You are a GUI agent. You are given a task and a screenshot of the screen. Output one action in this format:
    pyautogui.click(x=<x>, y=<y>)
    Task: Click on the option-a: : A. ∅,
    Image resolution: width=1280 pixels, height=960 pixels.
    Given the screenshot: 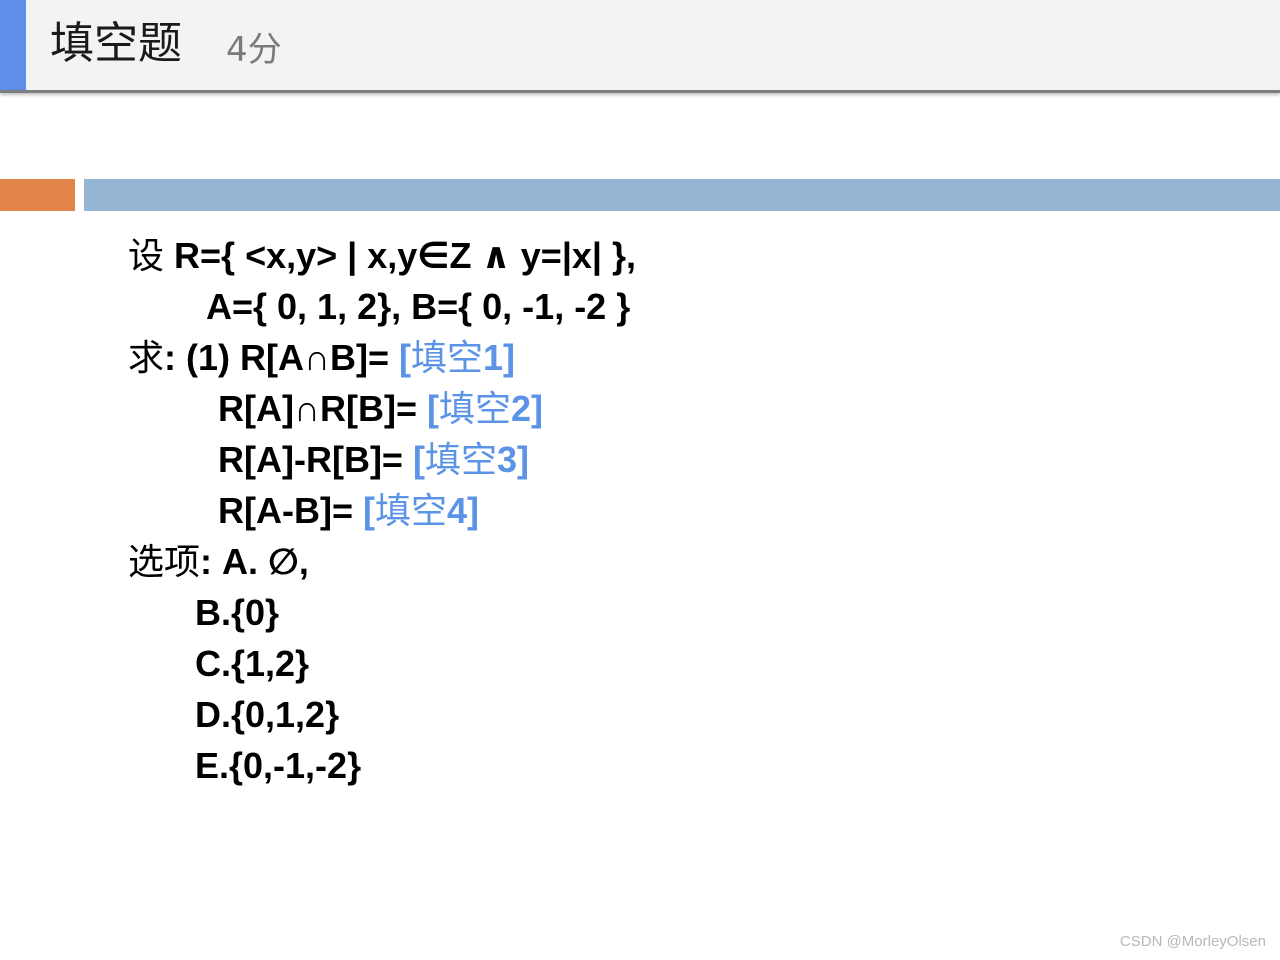 What is the action you would take?
    pyautogui.click(x=254, y=561)
    